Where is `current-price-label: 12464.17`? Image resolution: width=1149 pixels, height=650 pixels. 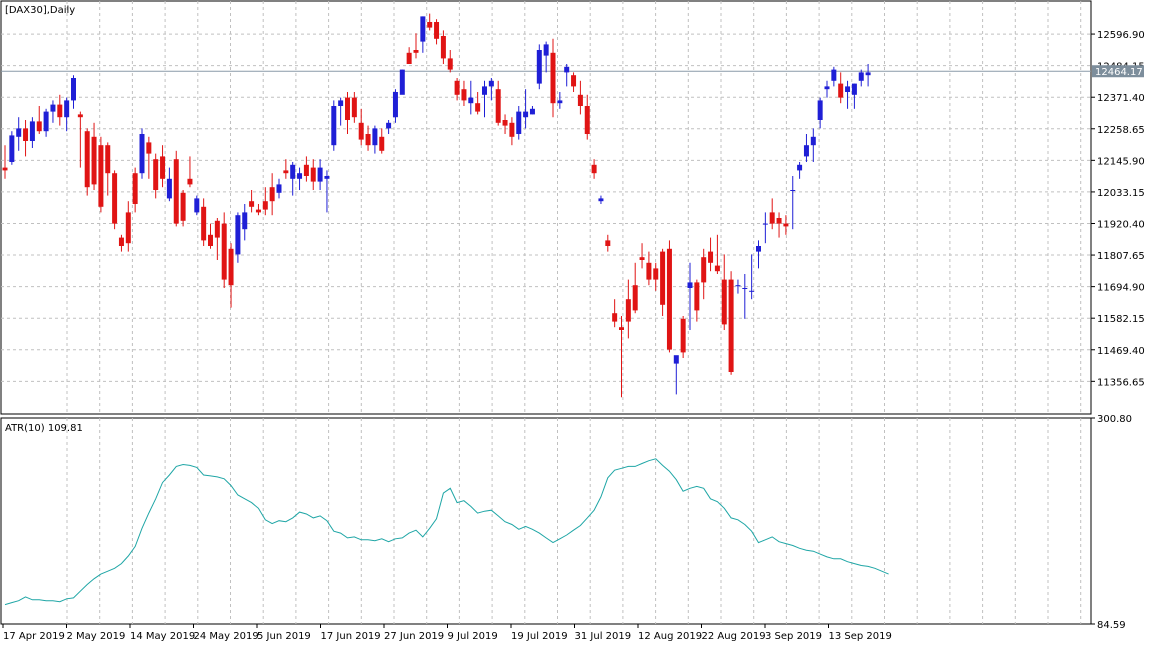 current-price-label: 12464.17 is located at coordinates (1119, 72).